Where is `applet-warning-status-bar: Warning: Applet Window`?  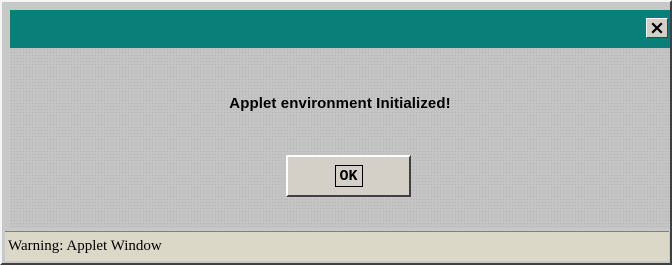
applet-warning-status-bar: Warning: Applet Window is located at coordinates (337, 246).